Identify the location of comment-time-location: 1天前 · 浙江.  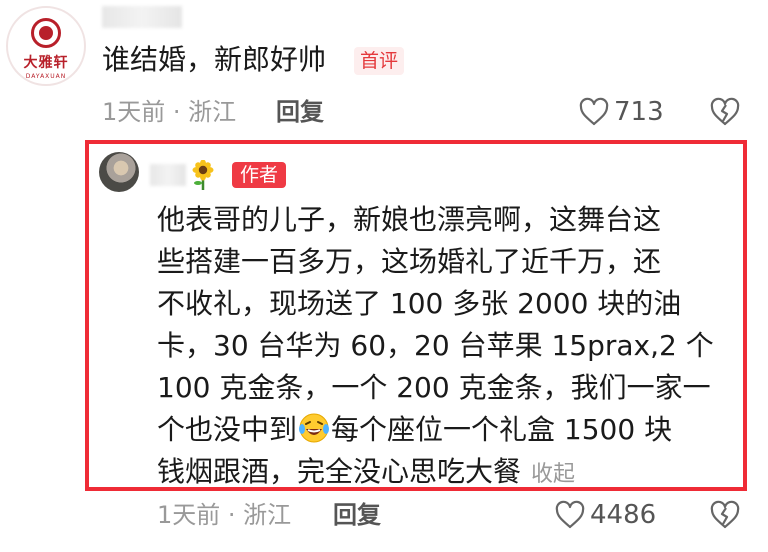
(169, 112).